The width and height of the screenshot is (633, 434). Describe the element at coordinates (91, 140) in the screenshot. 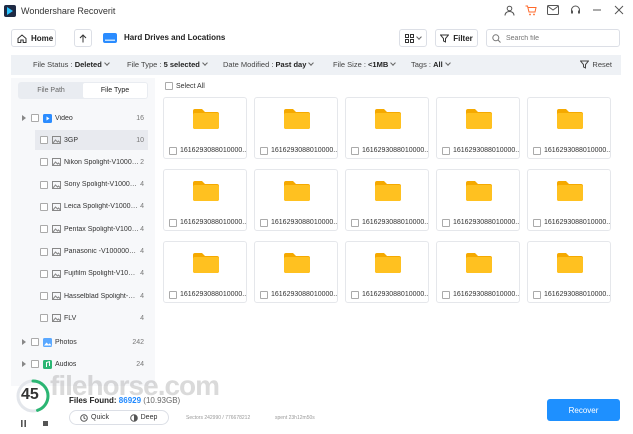

I see `tree-subitem: 3GP 10` at that location.